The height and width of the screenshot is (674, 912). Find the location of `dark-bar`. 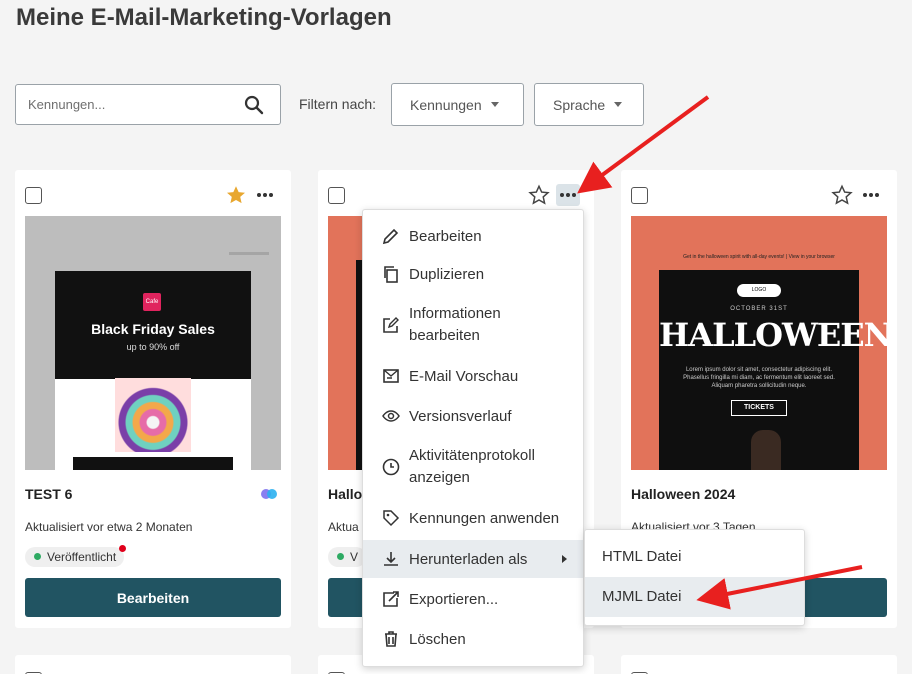

dark-bar is located at coordinates (153, 463).